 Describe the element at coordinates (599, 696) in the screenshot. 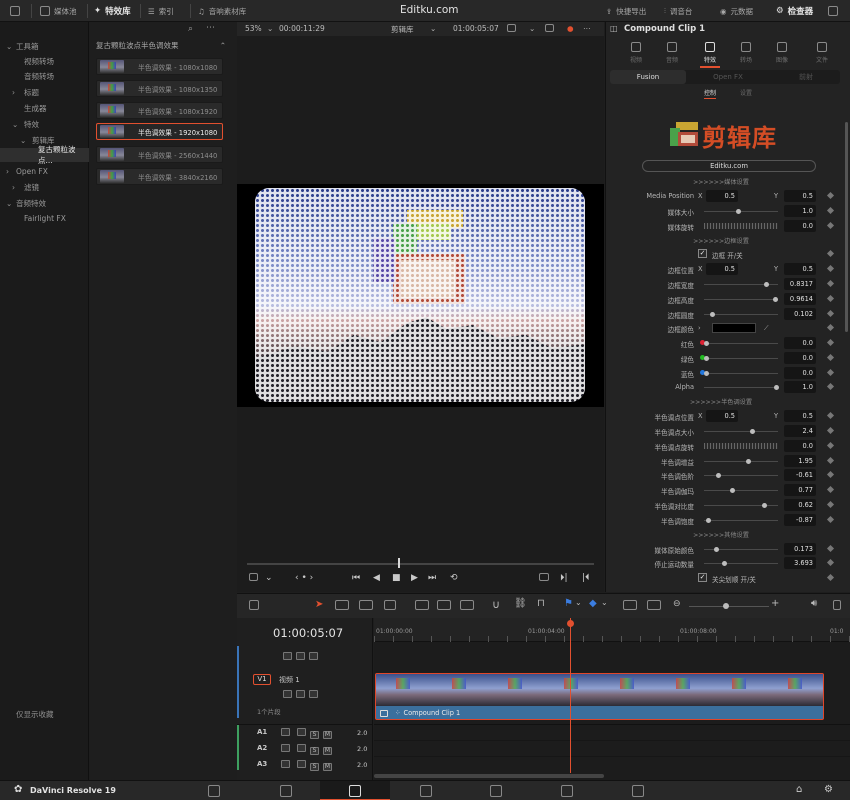

I see `compound-clip: ⁘ Compound Clip 1` at that location.